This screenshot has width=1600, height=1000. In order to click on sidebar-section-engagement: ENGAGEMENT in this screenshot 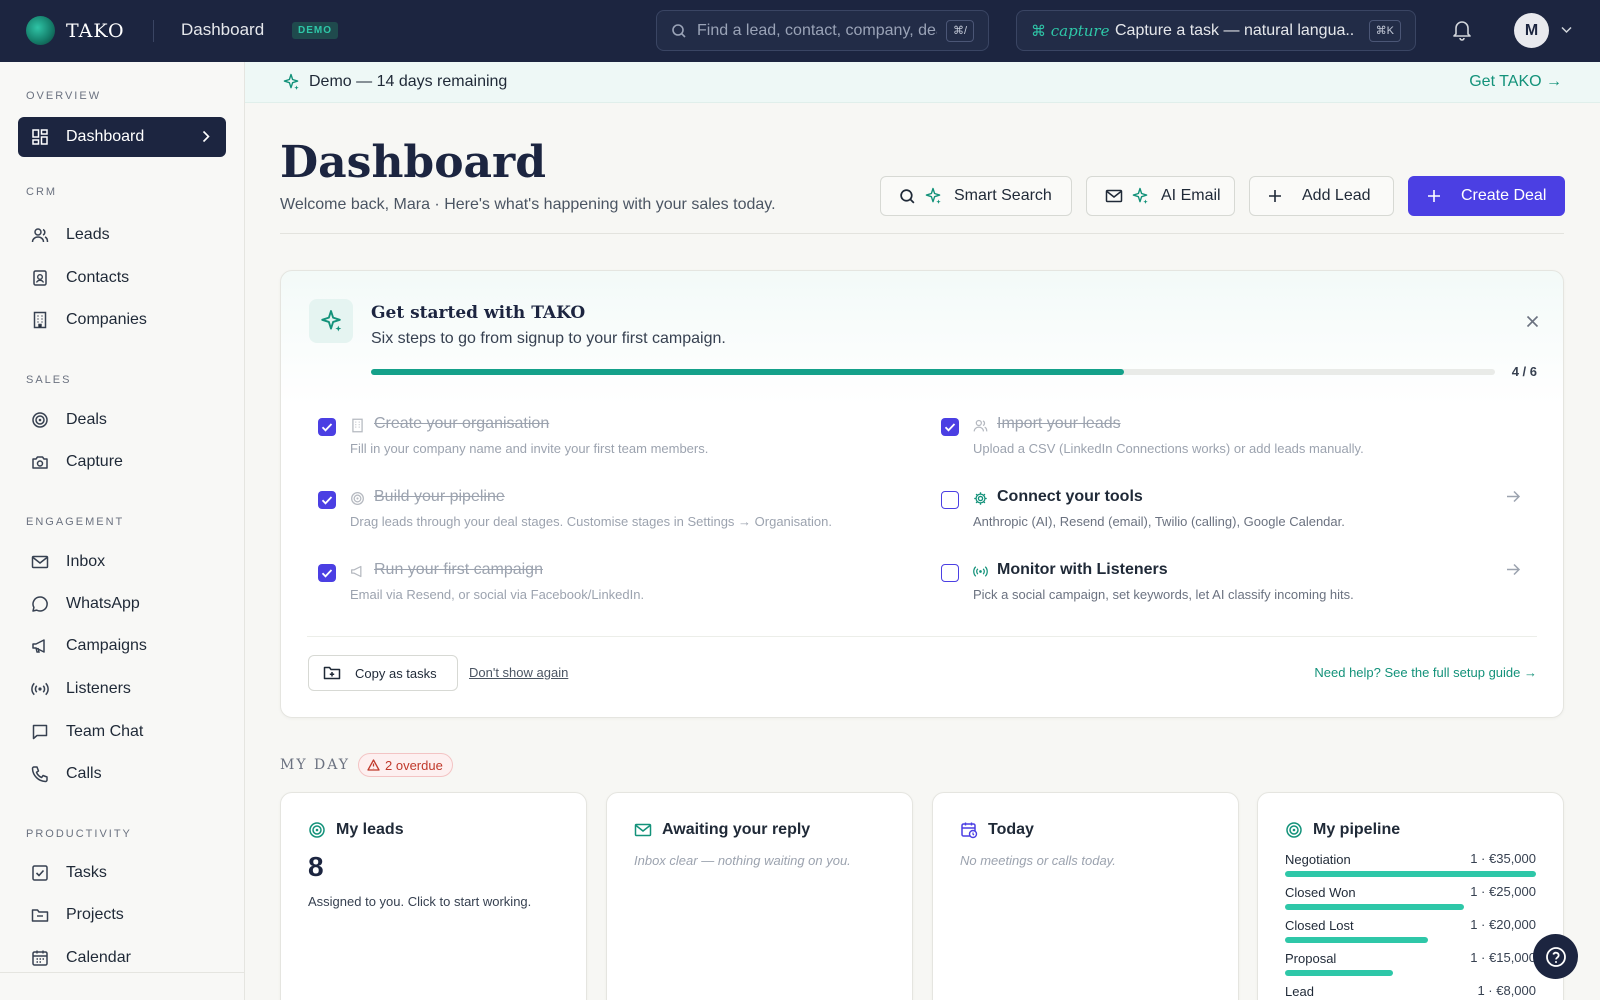, I will do `click(75, 522)`.